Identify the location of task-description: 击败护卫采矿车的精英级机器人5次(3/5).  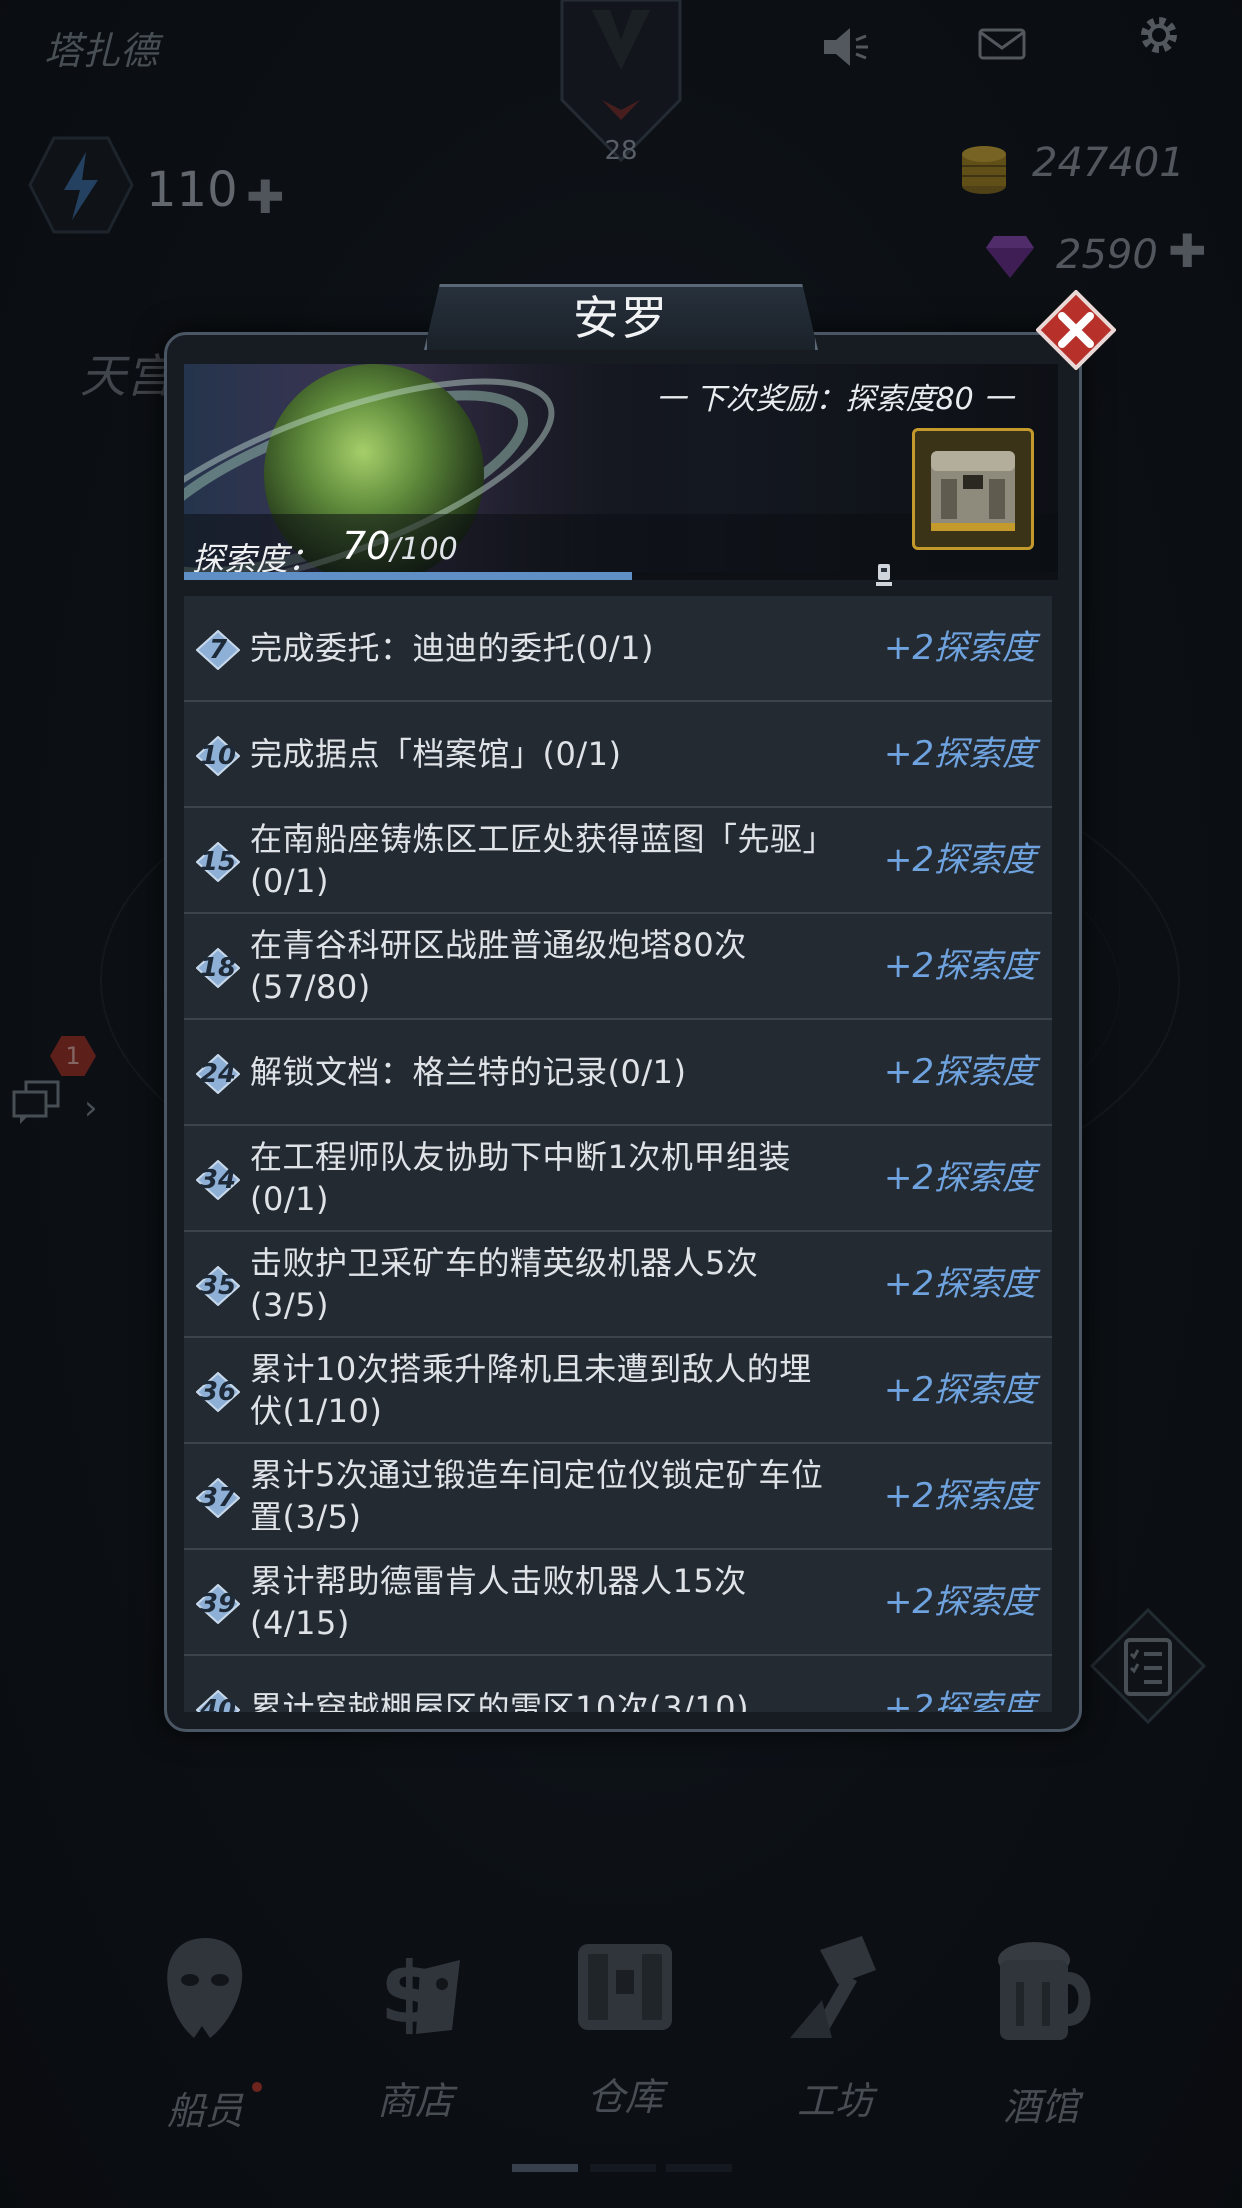
(540, 1284).